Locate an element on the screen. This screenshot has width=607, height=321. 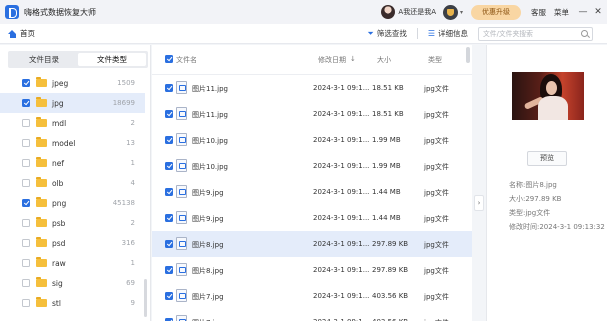
preview-thumbnail is located at coordinates (548, 96).